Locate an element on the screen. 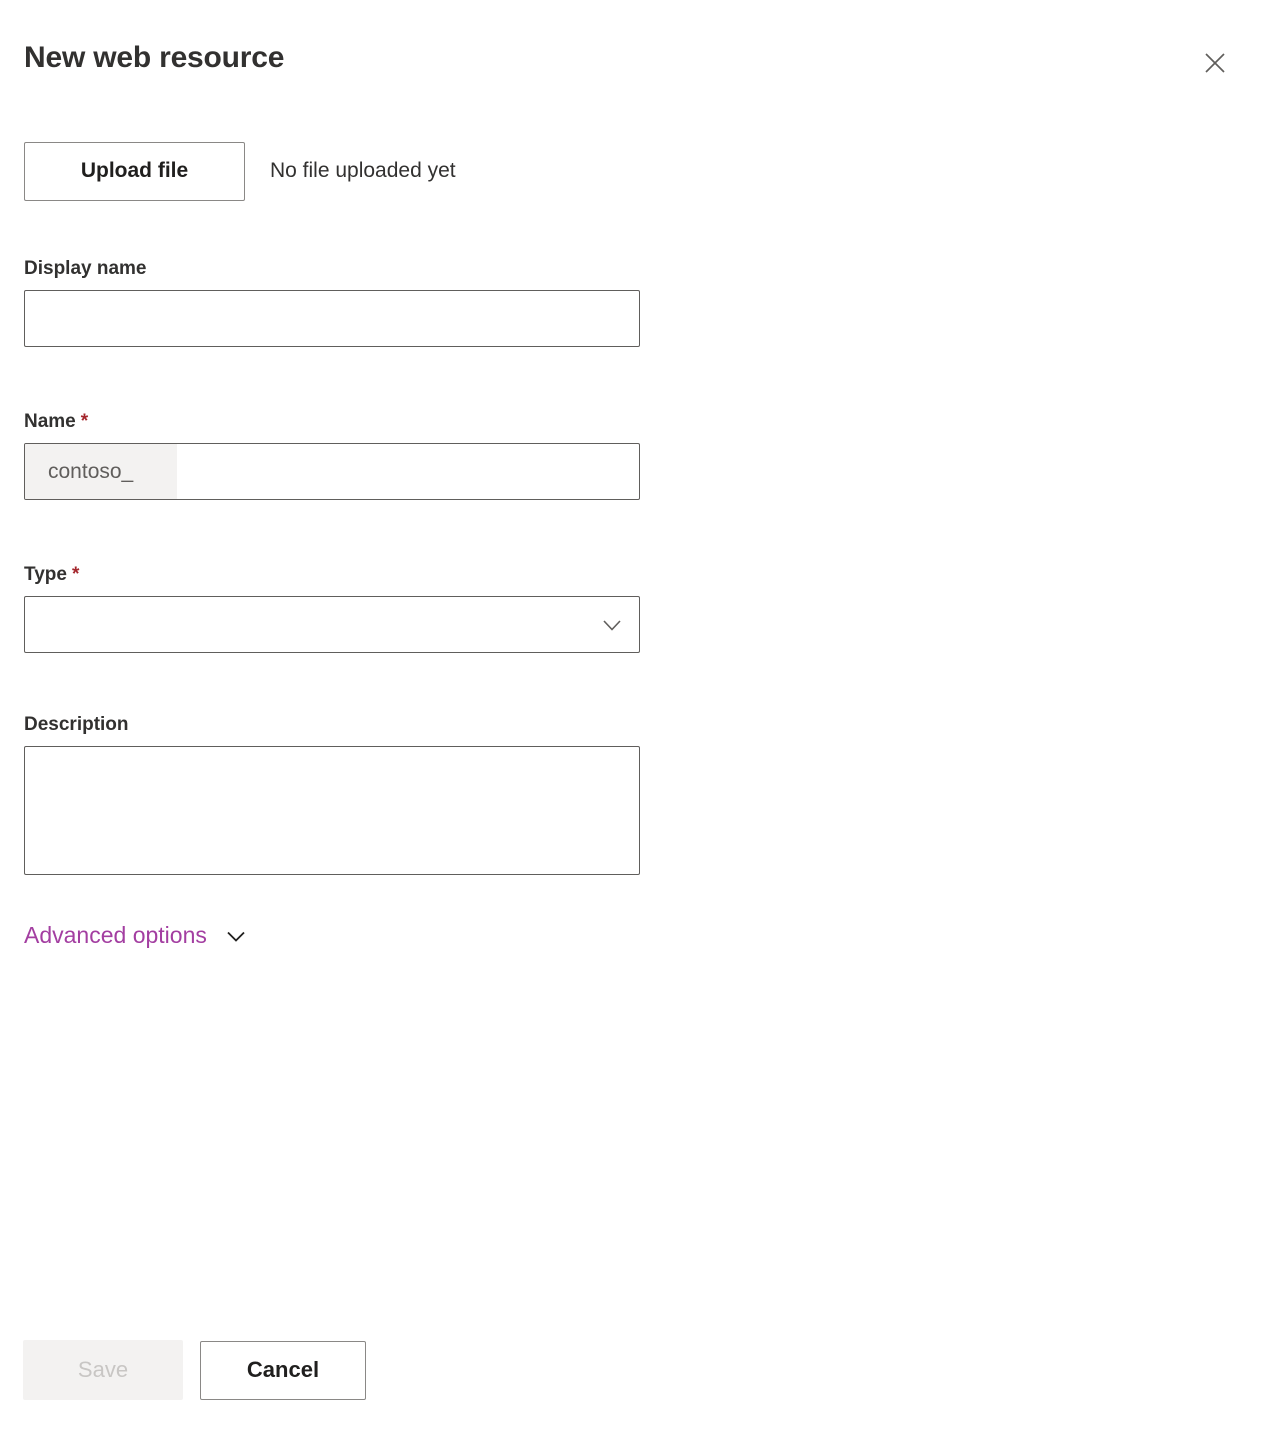 This screenshot has height=1430, width=1270. name-input-group: contoso_ is located at coordinates (332, 471).